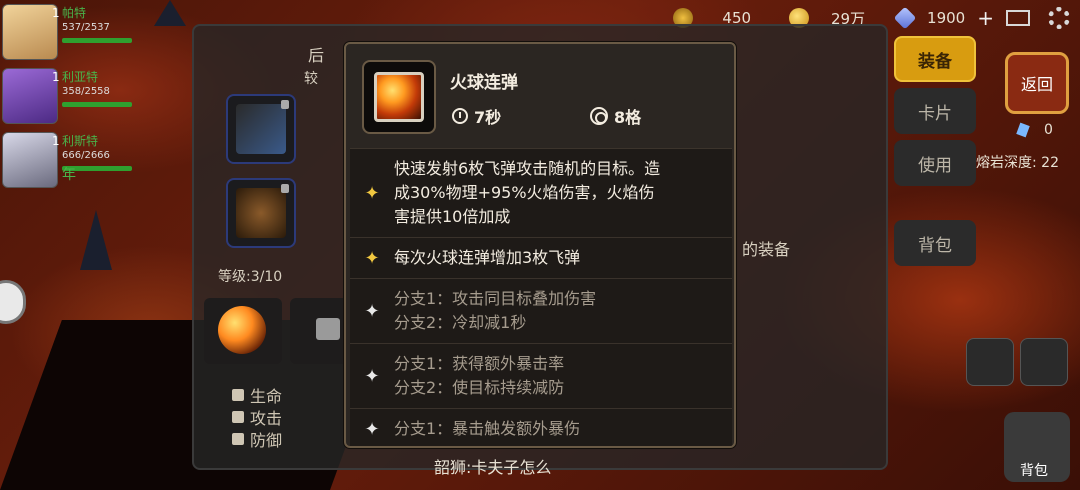 The width and height of the screenshot is (1080, 490). I want to click on skill-description-entry: ✦ 分支1：攻击同目标叠加伤害 分支2：冷却减1秒, so click(541, 311).